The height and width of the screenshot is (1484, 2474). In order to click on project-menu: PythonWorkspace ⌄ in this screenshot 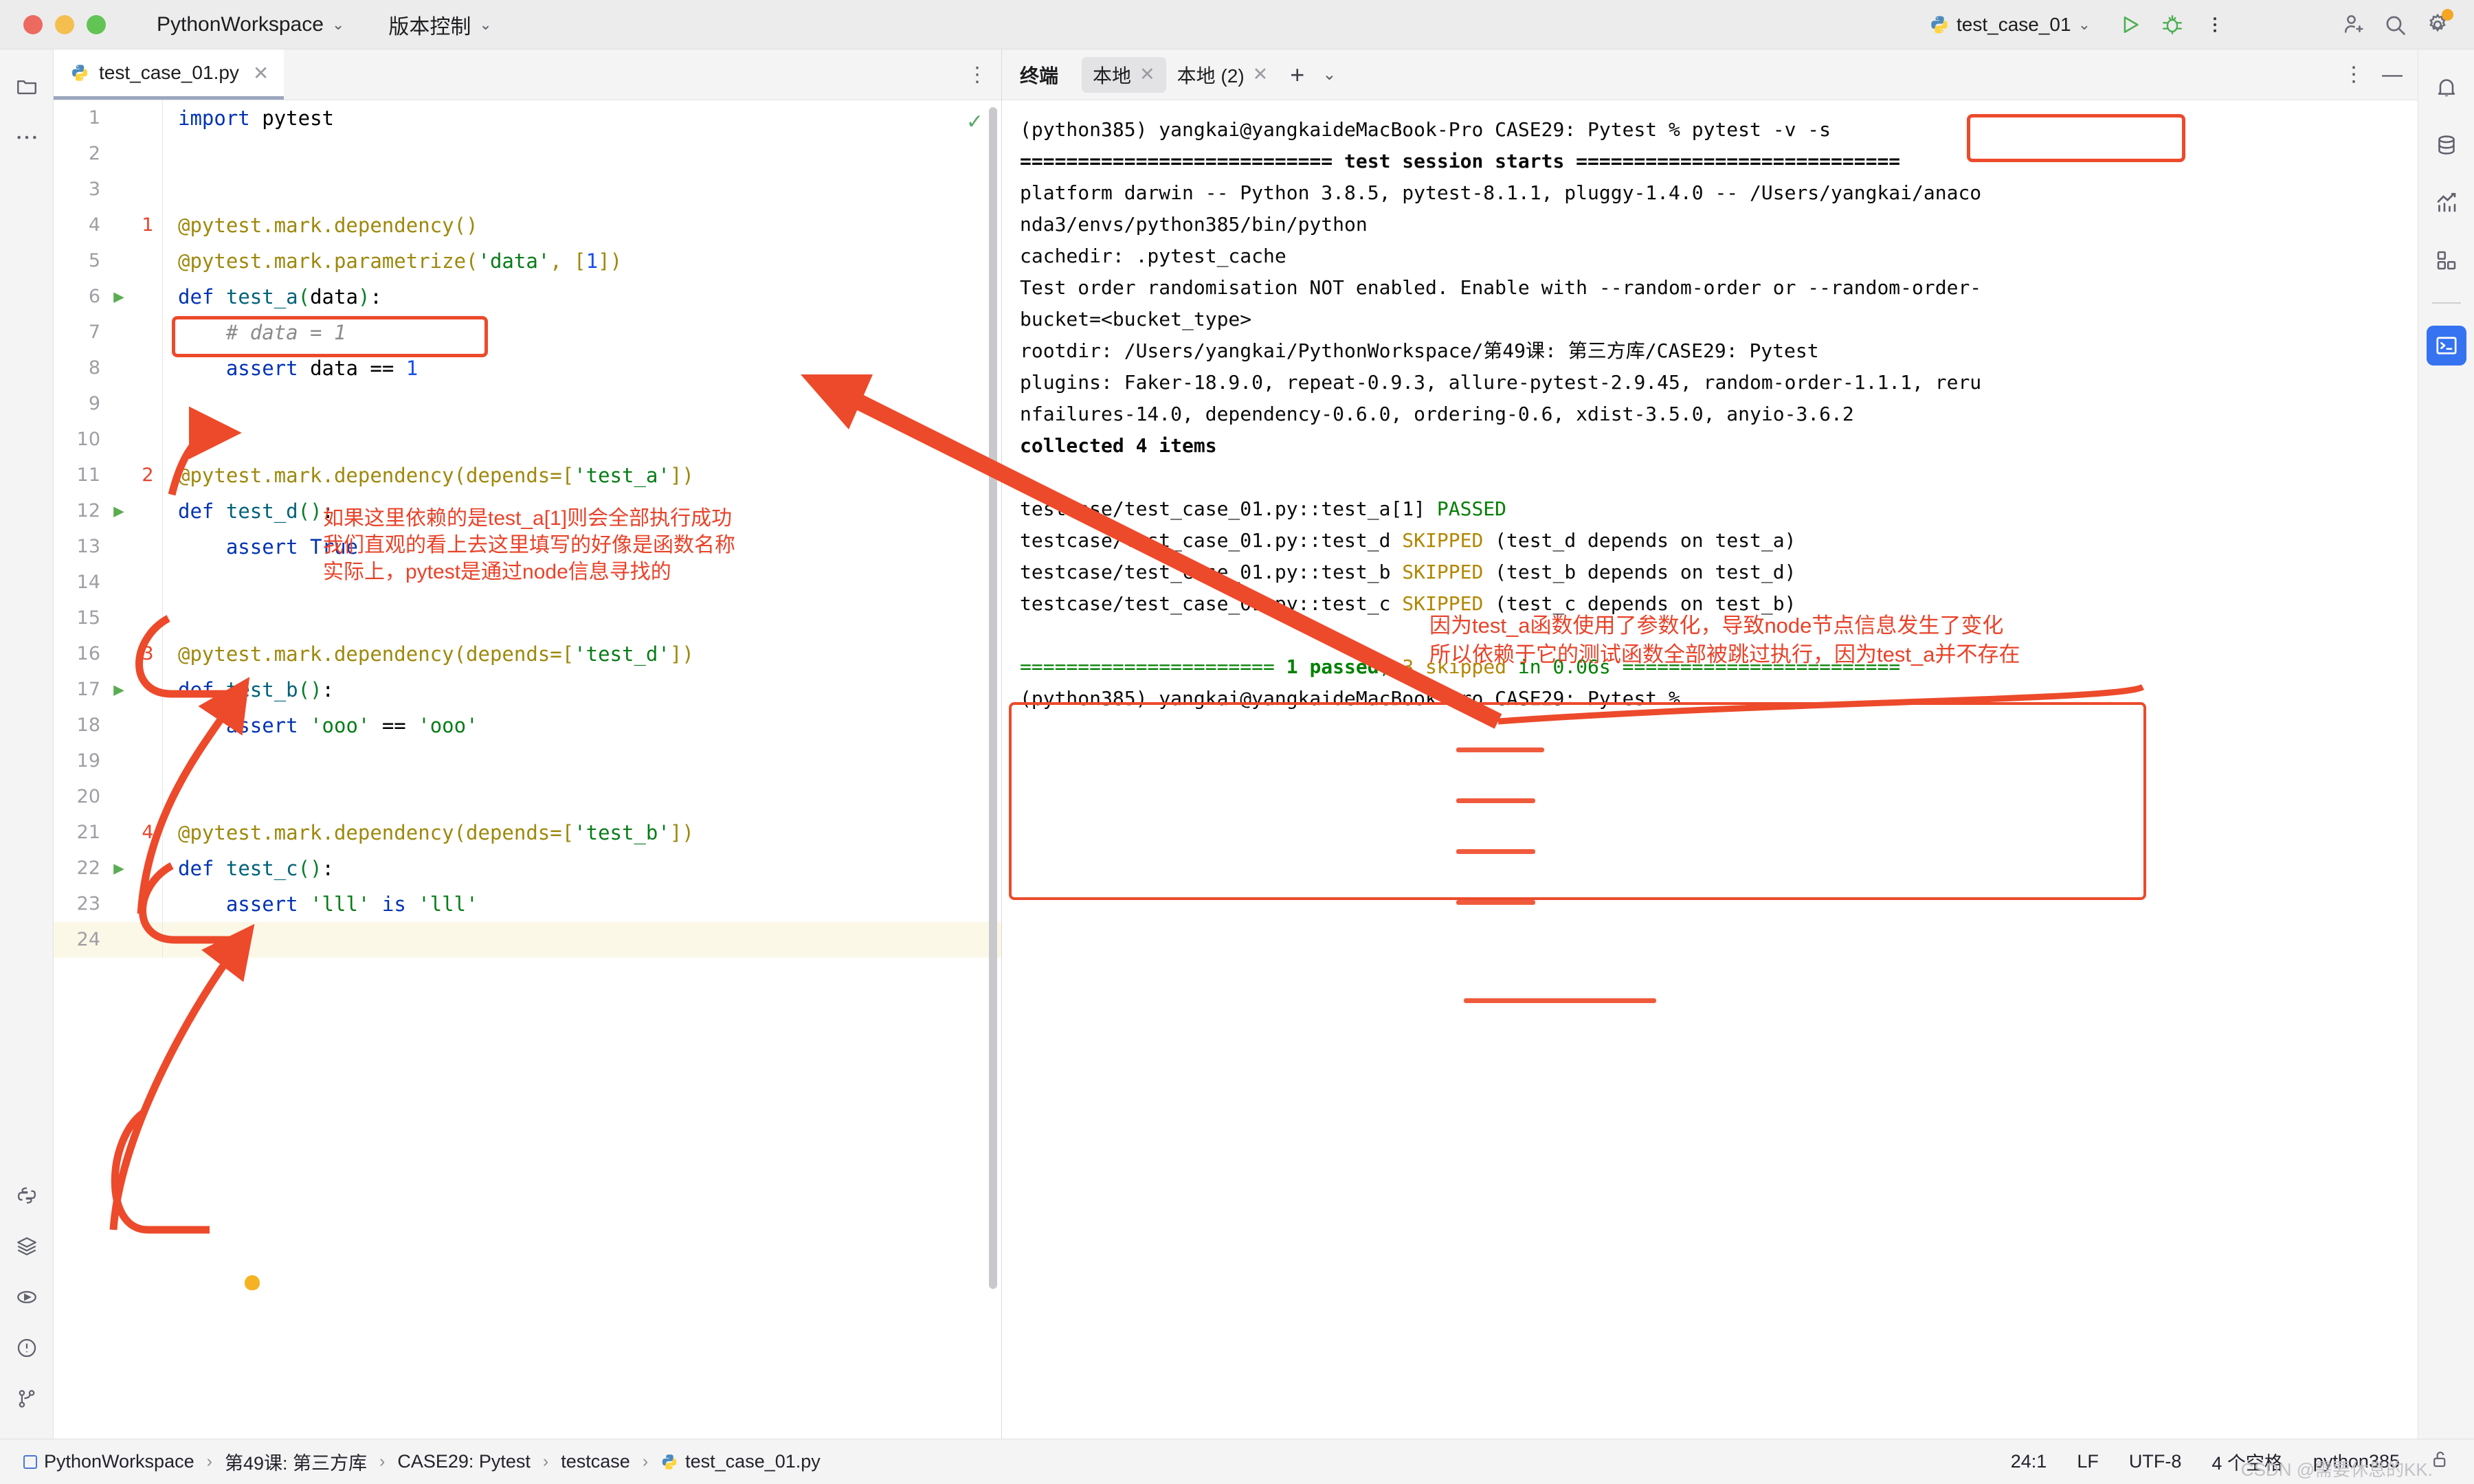, I will do `click(250, 25)`.